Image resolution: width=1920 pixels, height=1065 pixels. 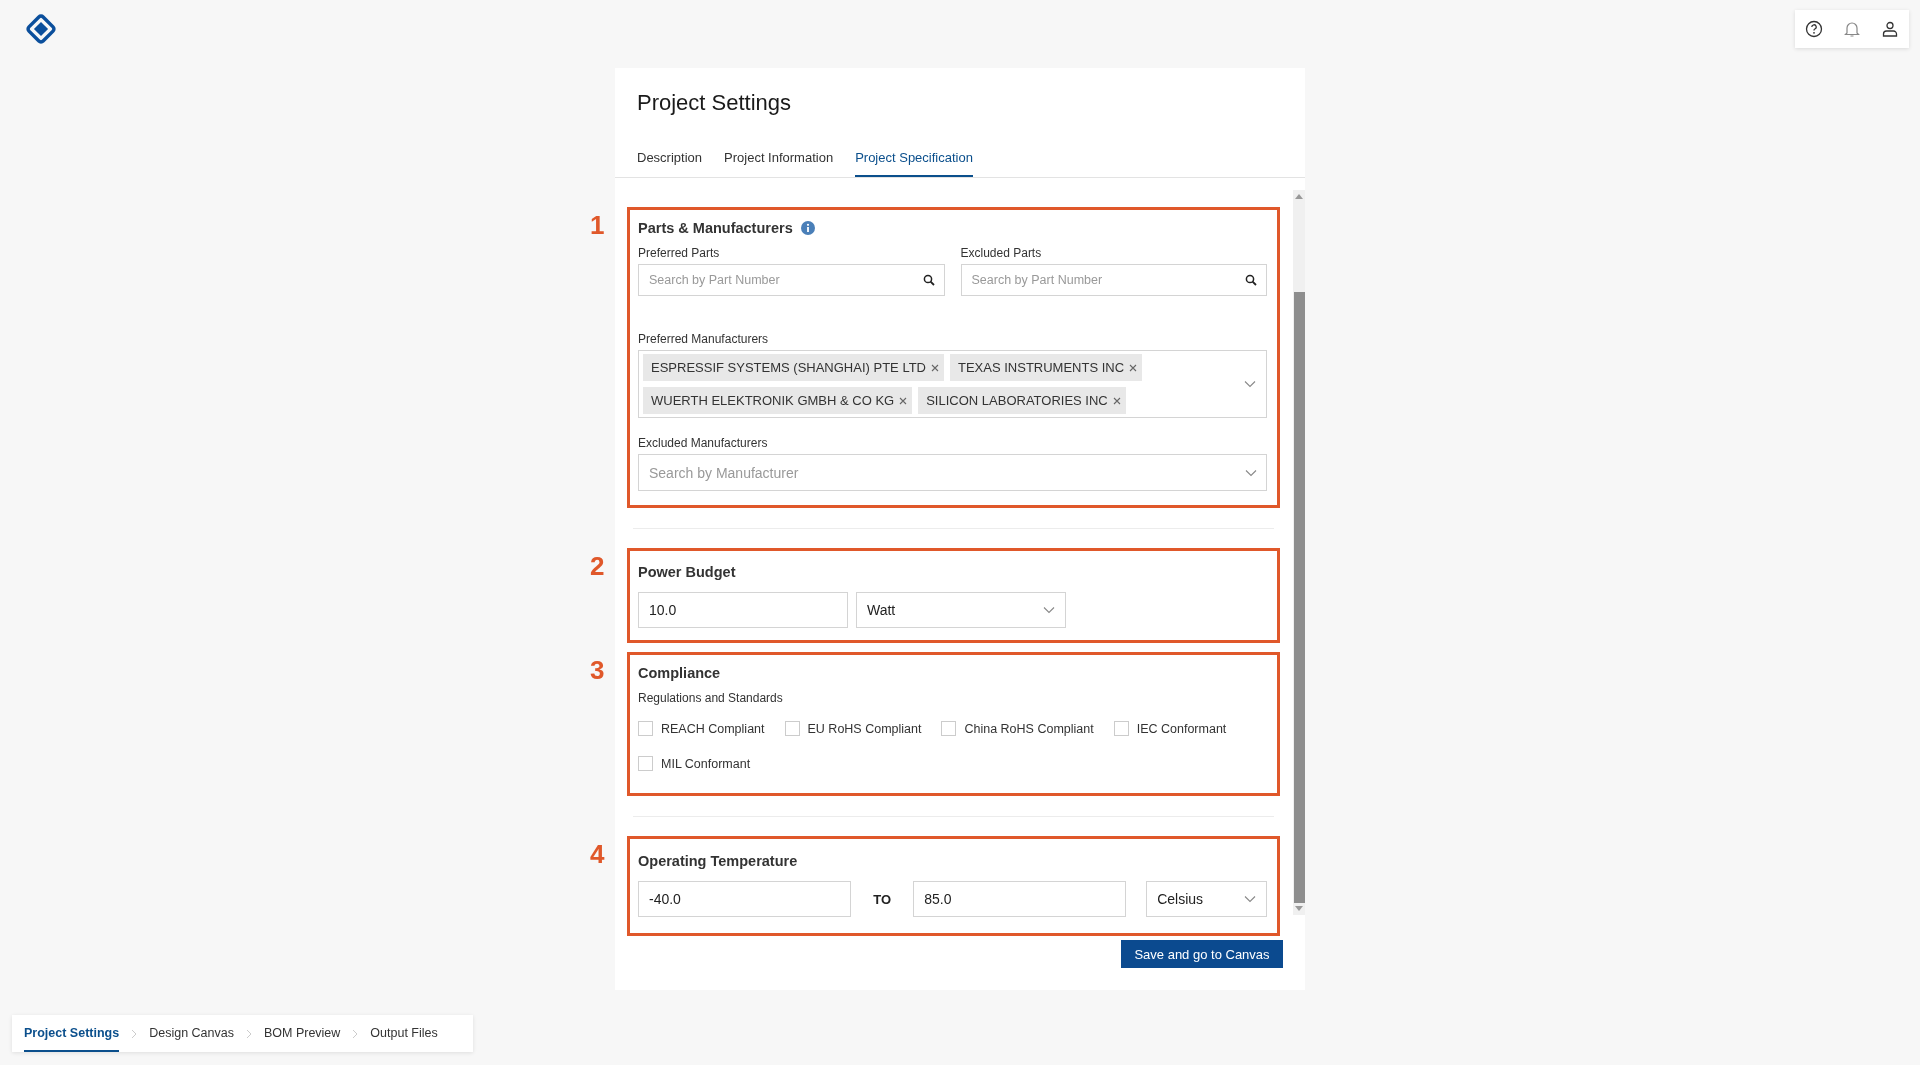 I want to click on annotation-number: 2, so click(x=597, y=566).